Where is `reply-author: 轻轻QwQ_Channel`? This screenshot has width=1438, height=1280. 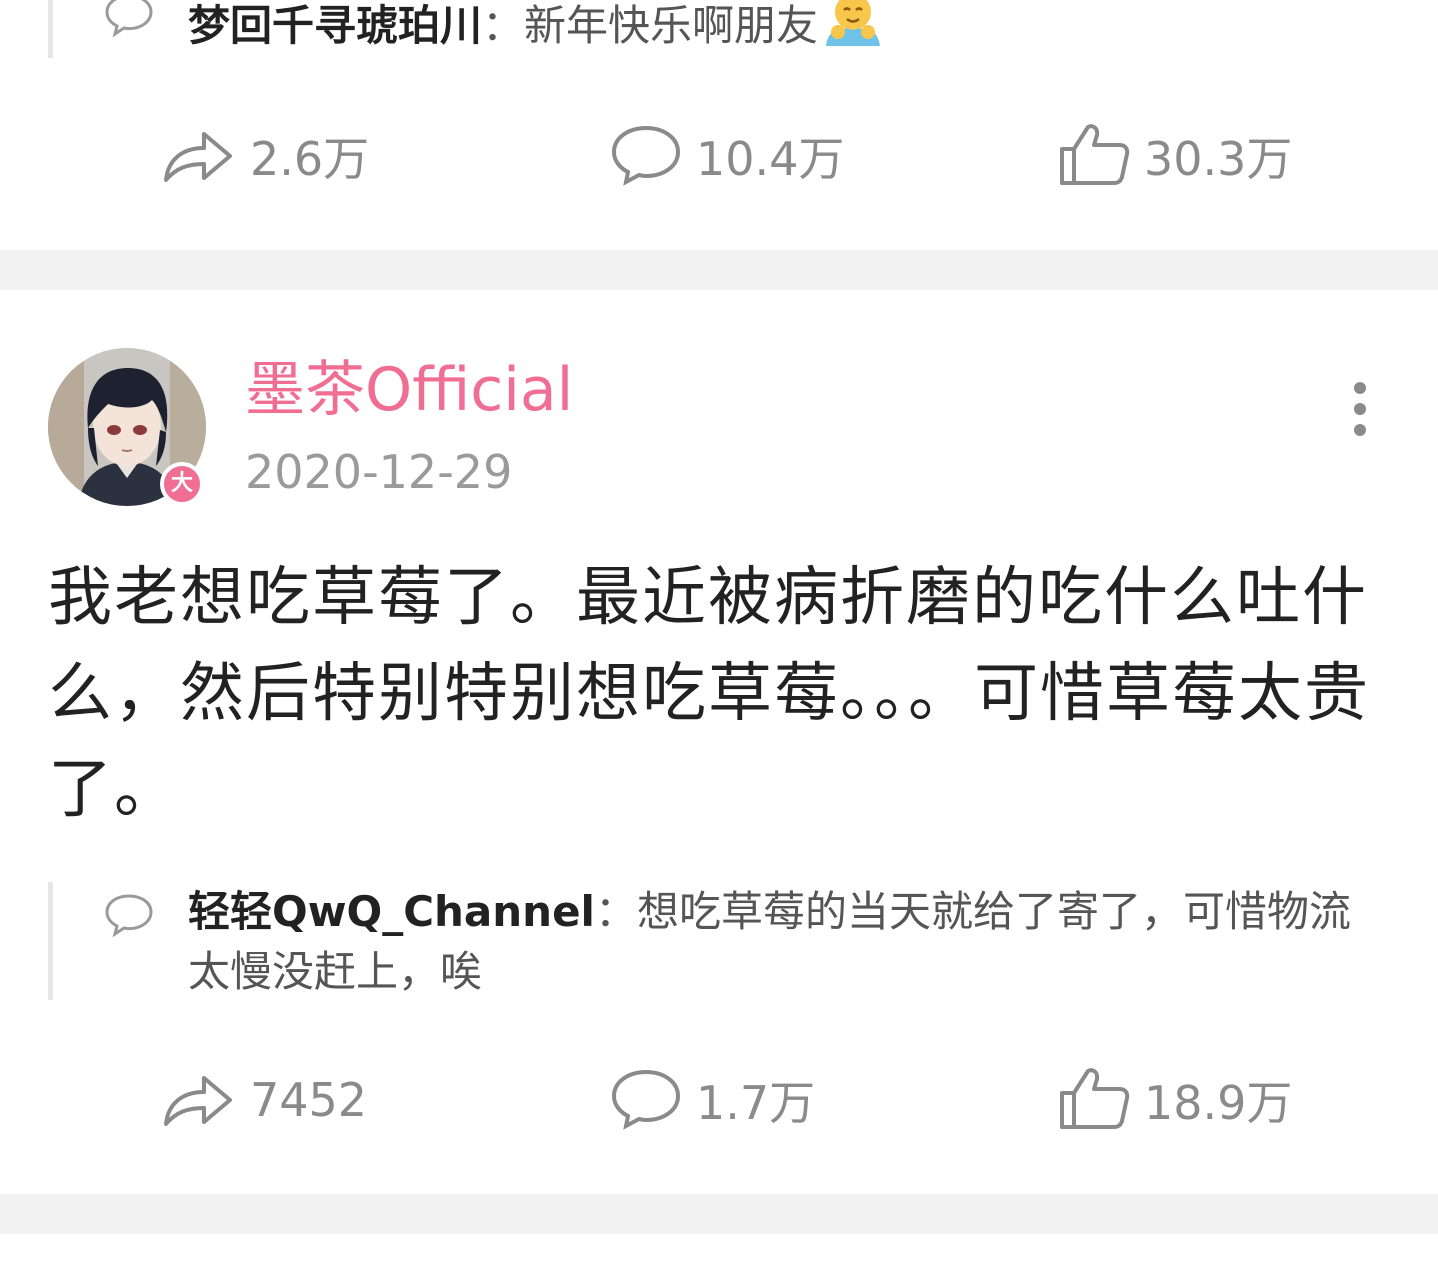 reply-author: 轻轻QwQ_Channel is located at coordinates (391, 911).